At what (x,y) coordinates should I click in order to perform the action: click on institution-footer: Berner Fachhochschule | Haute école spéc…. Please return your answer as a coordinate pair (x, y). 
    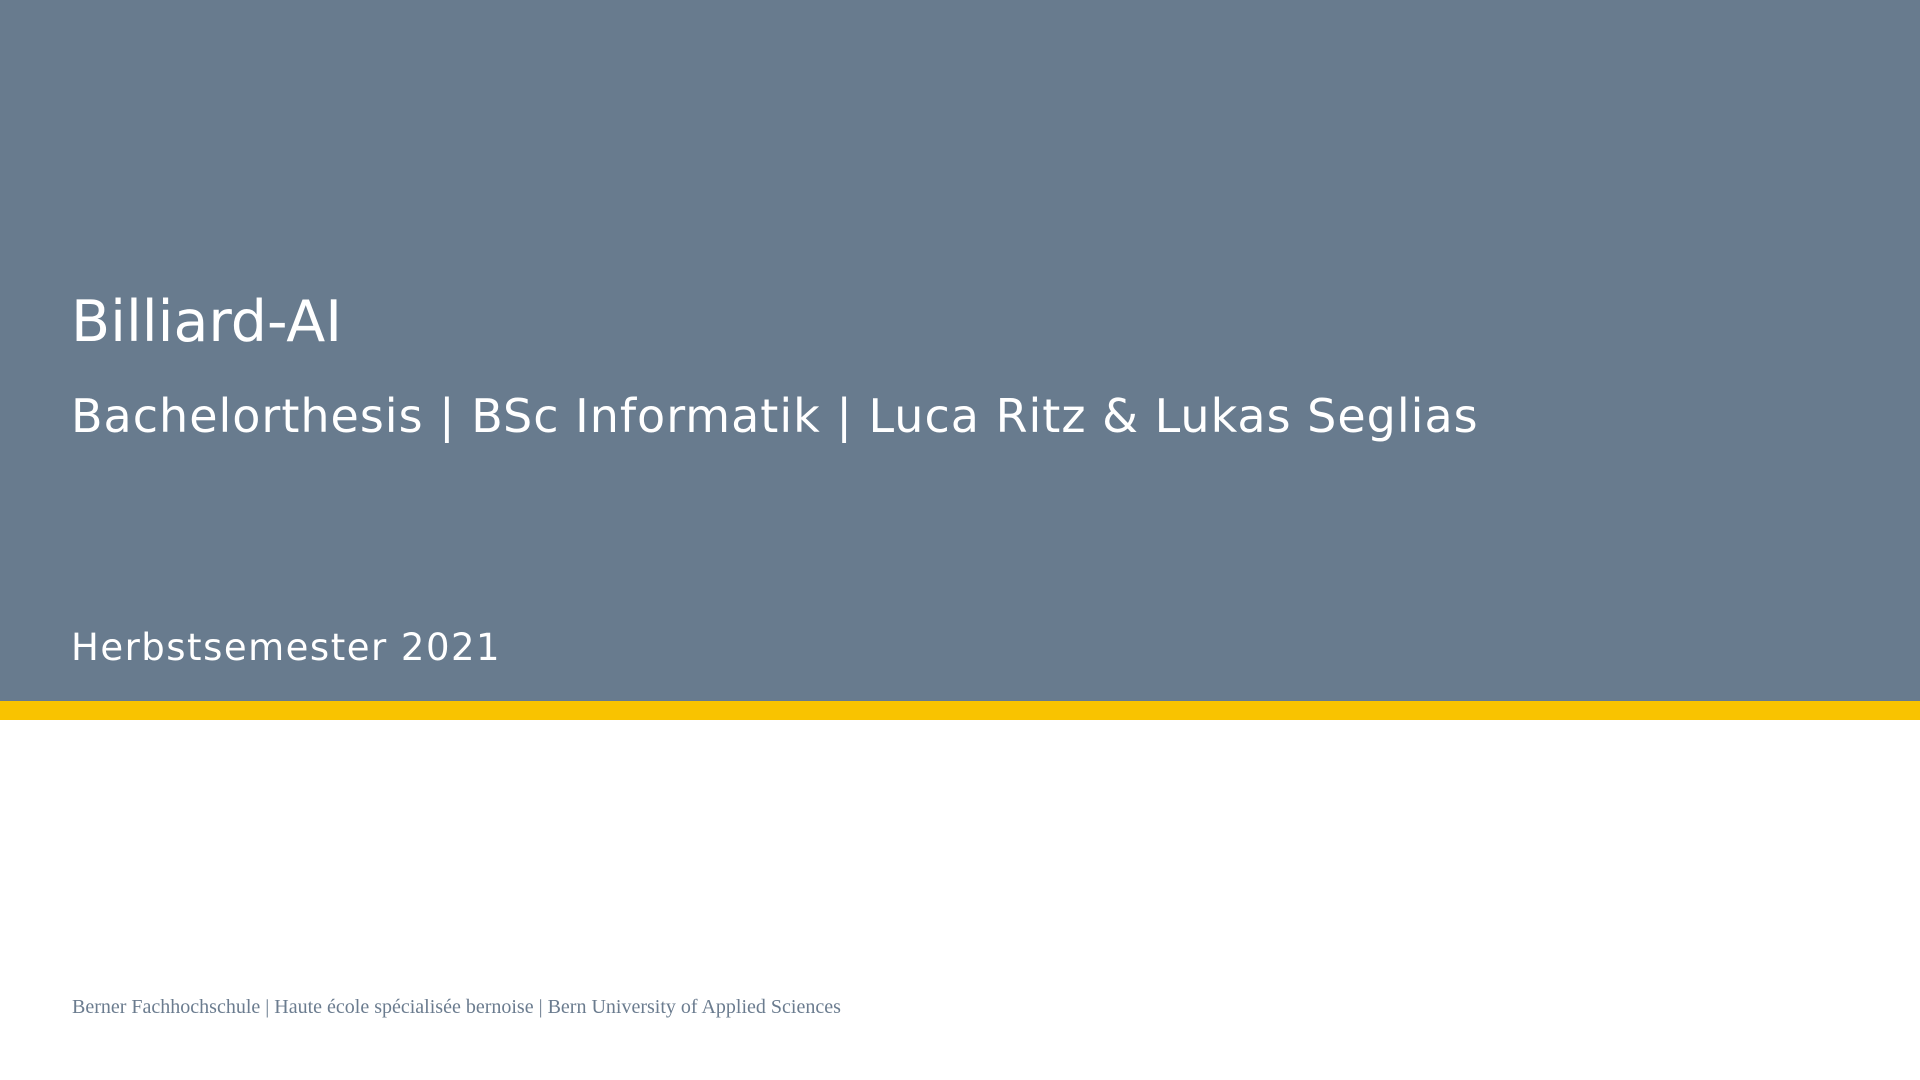
    Looking at the image, I should click on (456, 1007).